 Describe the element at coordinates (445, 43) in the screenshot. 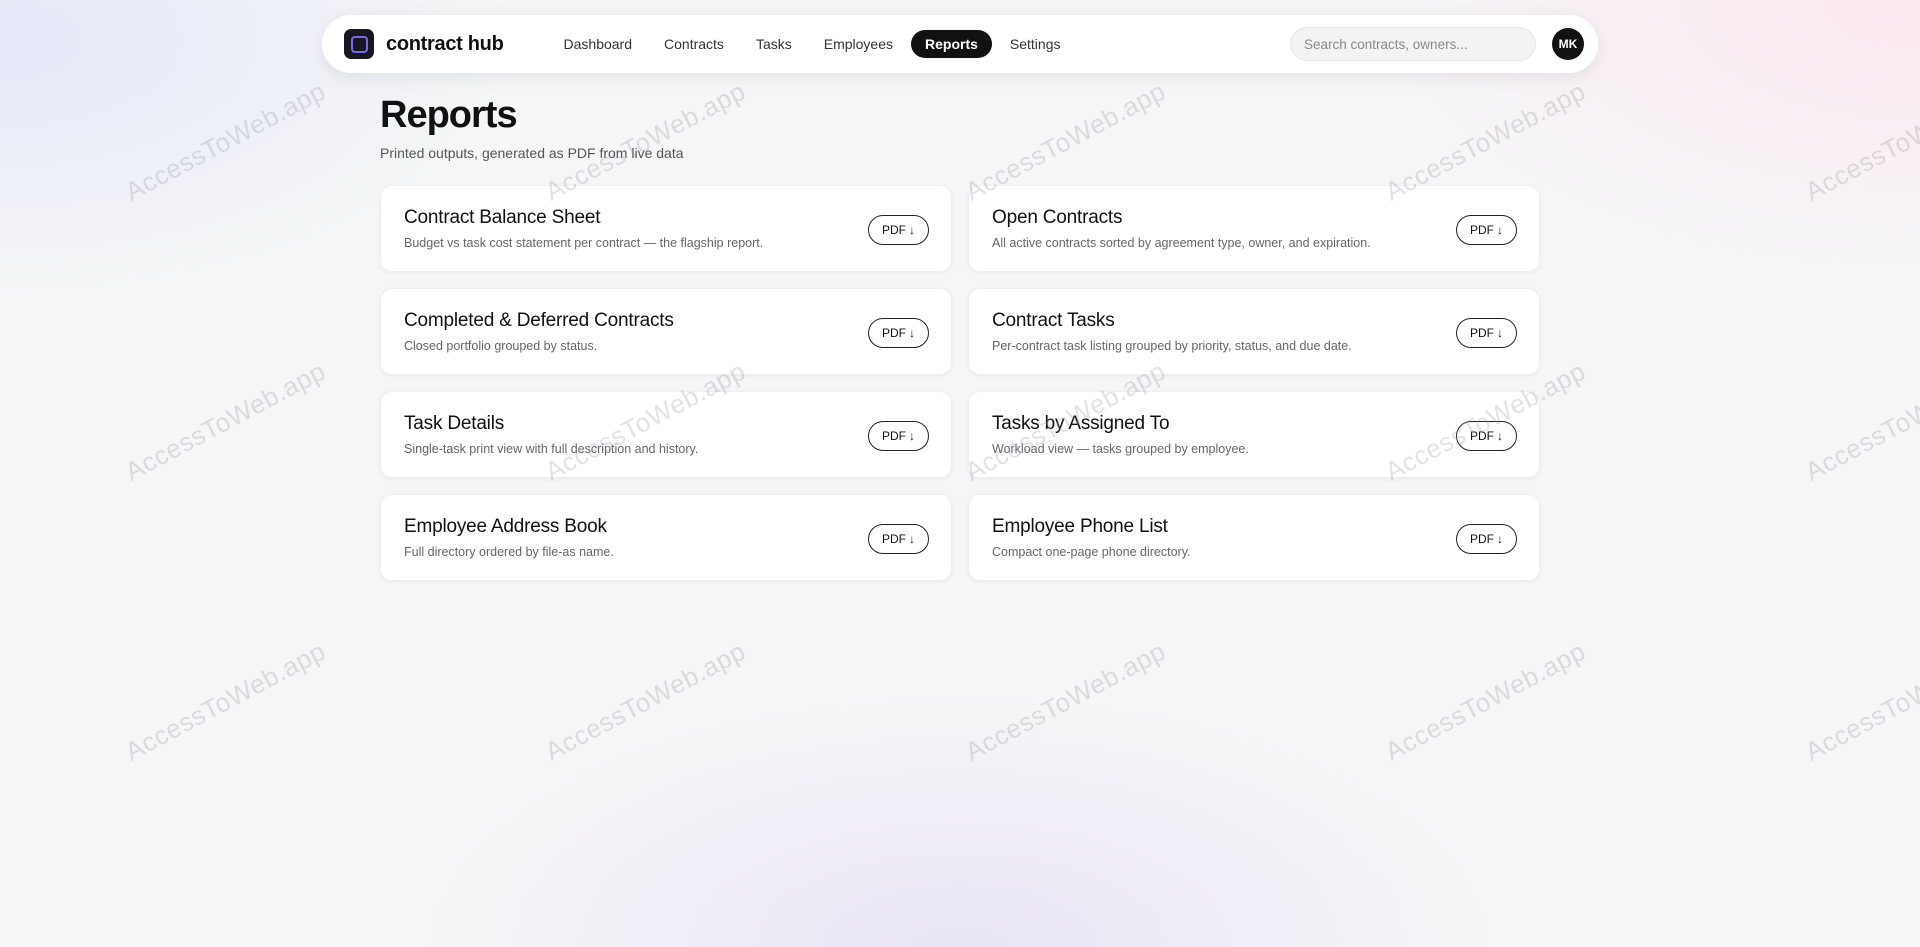

I see `app-name: contract hub` at that location.